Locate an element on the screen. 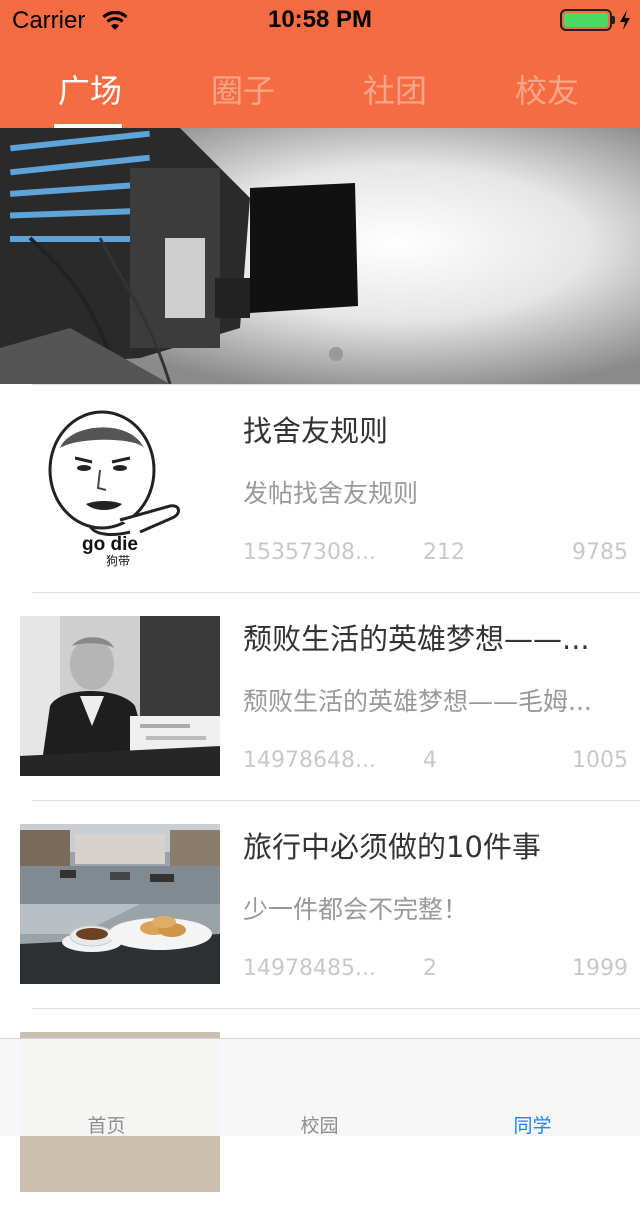 The width and height of the screenshot is (640, 1216). top-tab-bar: 广场 圈子 社团 校友 is located at coordinates (320, 84).